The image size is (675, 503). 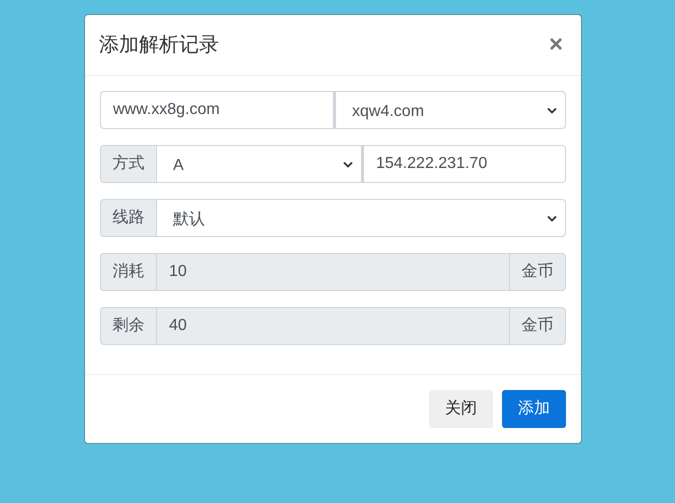 I want to click on dropdown: xqw4.com, so click(x=450, y=110).